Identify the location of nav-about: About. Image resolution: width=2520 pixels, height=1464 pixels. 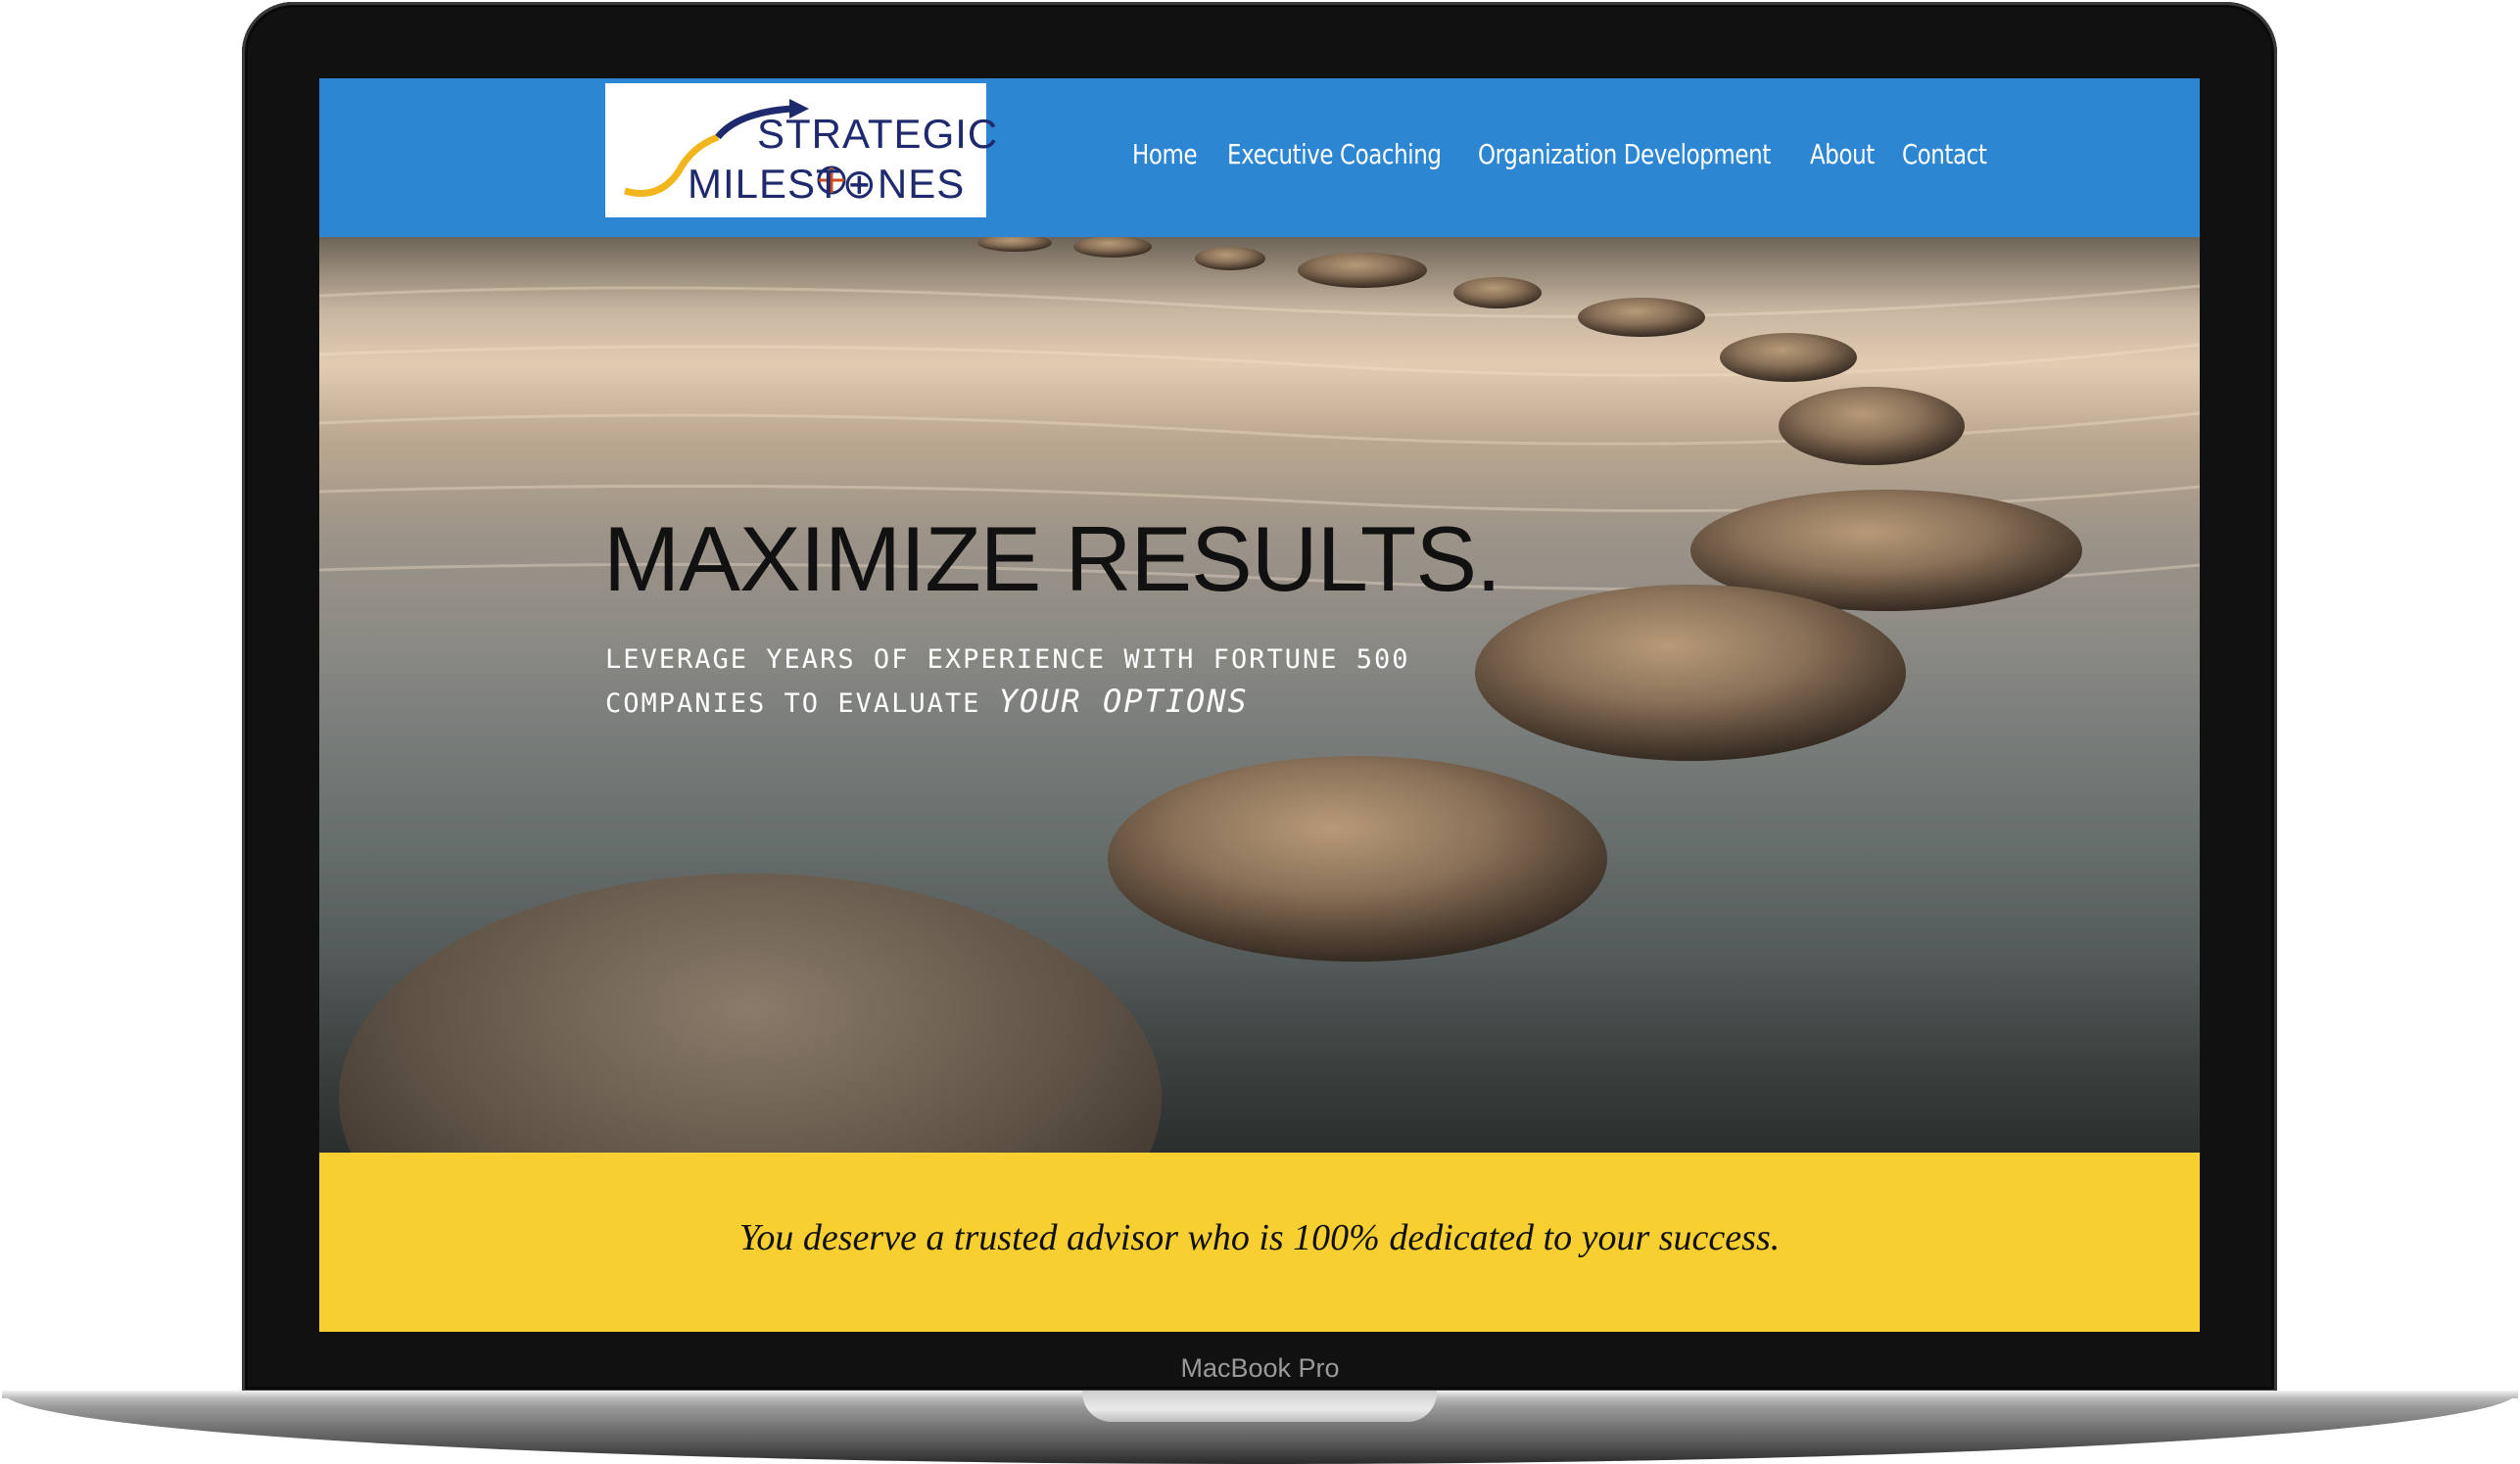
(1842, 154).